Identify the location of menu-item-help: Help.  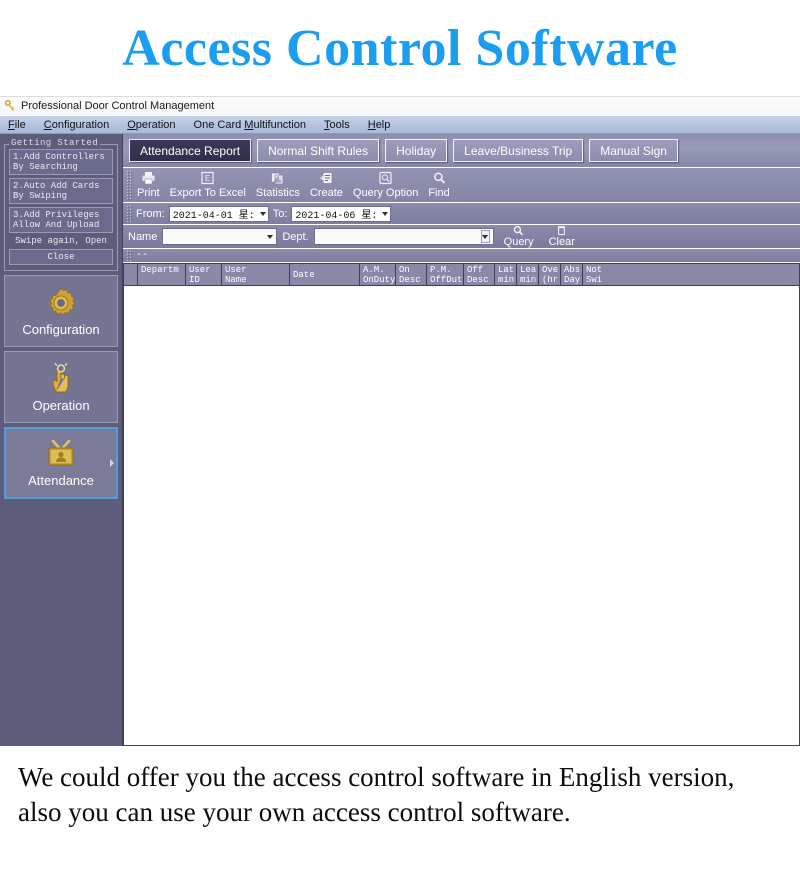
(379, 125).